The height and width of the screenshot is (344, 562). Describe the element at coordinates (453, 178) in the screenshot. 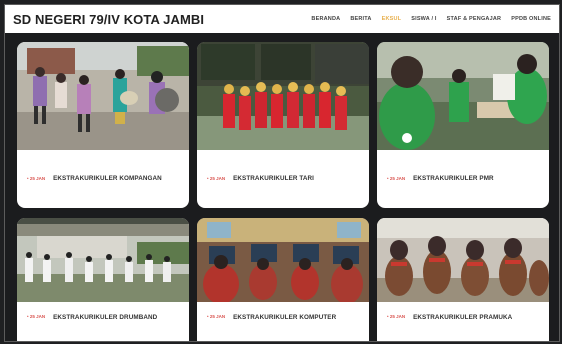

I see `card-title: EKSTRAKURIKULER PMR` at that location.